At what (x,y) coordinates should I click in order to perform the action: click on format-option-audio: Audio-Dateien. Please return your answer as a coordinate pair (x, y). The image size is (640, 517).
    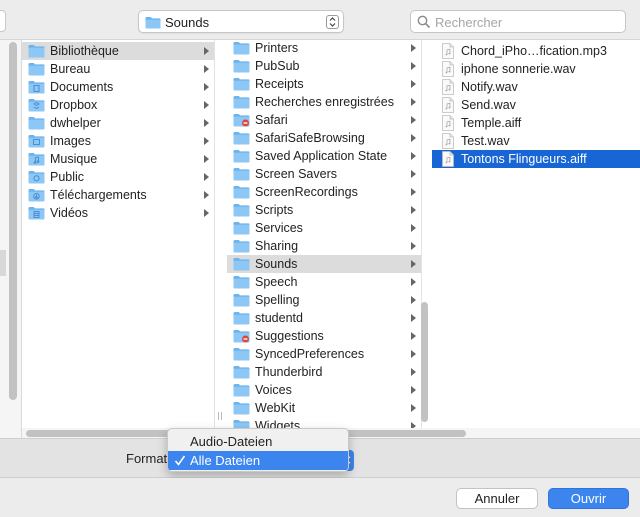
    Looking at the image, I should click on (258, 441).